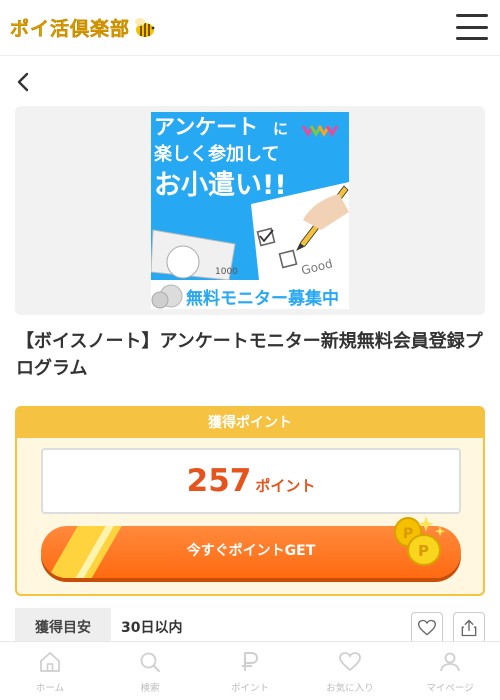 The image size is (500, 700). I want to click on offer-title: 【ボイスノート】アンケートモニター新規無料会員登録プログラム, so click(249, 355).